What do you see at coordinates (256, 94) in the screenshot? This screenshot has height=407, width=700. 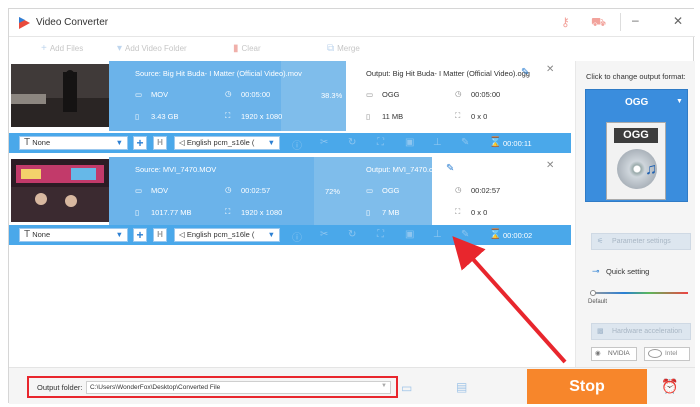 I see `source-duration: 00:05:00` at bounding box center [256, 94].